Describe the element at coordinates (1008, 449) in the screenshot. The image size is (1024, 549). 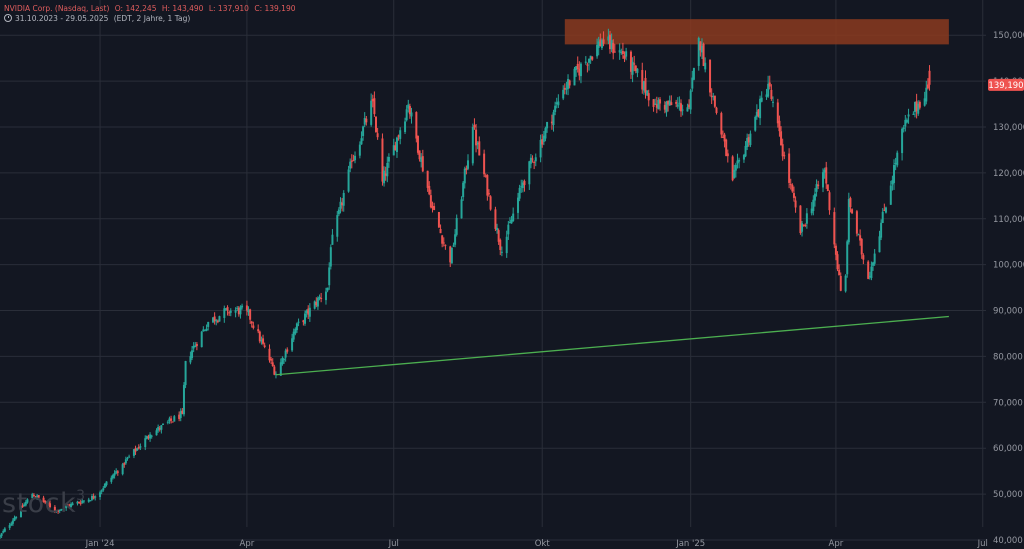
I see `y-tick-label: 60,000` at that location.